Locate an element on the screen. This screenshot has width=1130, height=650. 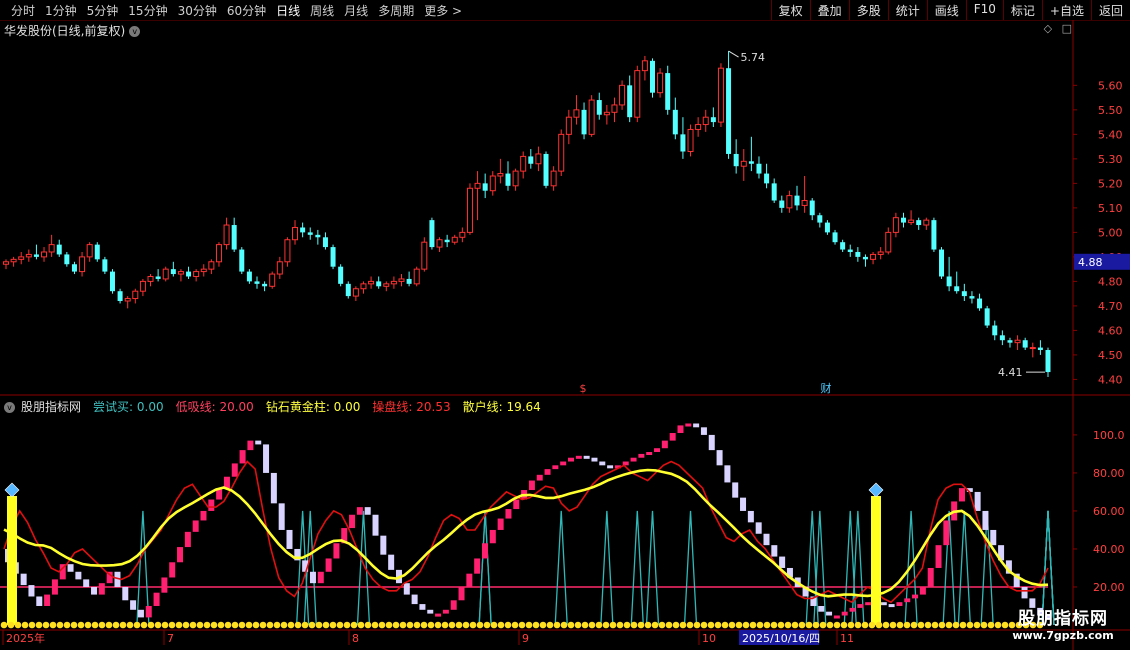
gold-pillar is located at coordinates (876, 560).